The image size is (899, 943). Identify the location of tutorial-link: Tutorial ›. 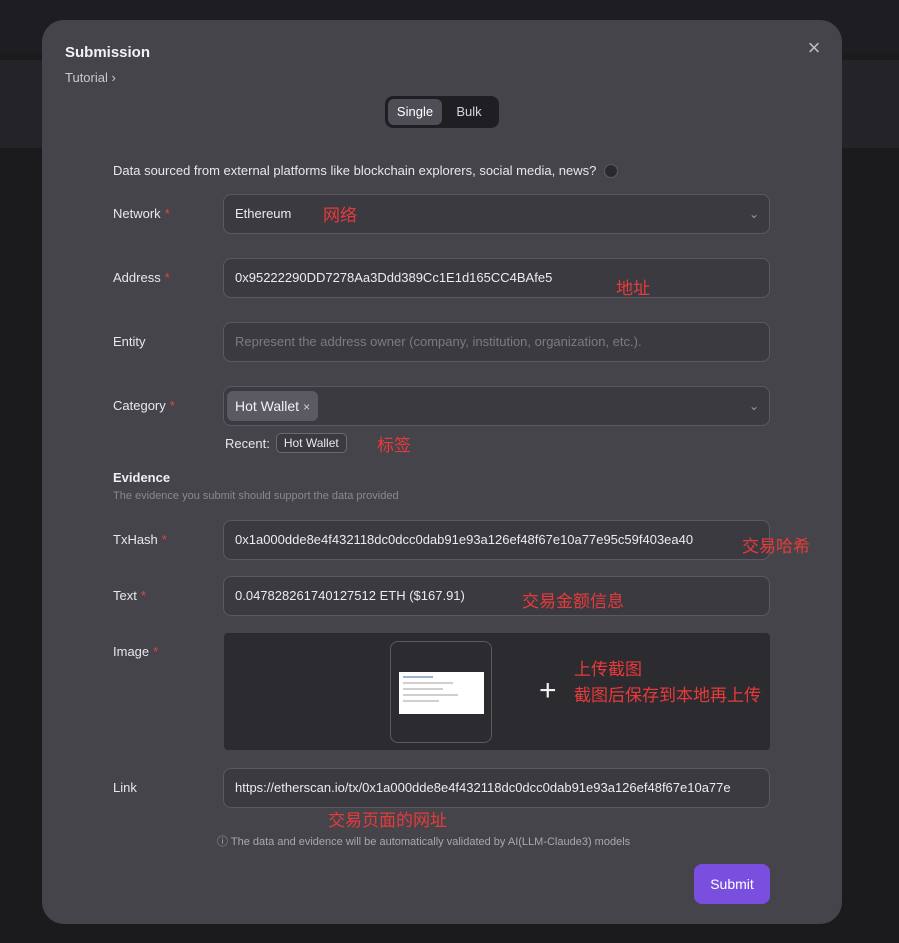
(90, 77).